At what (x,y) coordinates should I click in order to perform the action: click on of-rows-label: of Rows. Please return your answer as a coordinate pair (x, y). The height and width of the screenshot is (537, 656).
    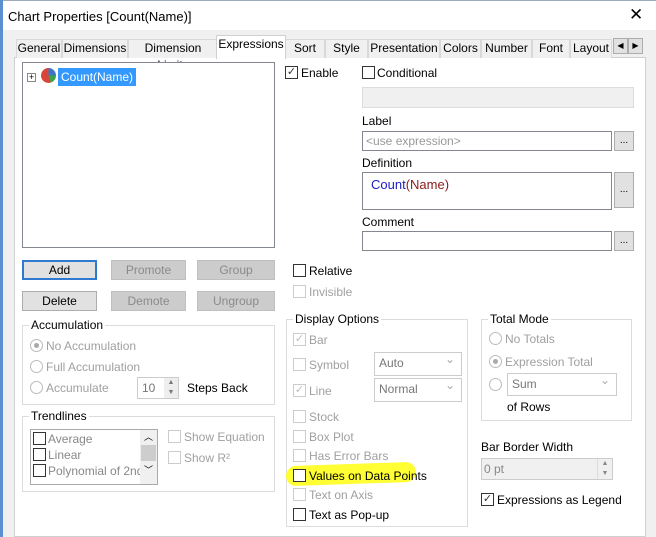
    Looking at the image, I should click on (529, 407).